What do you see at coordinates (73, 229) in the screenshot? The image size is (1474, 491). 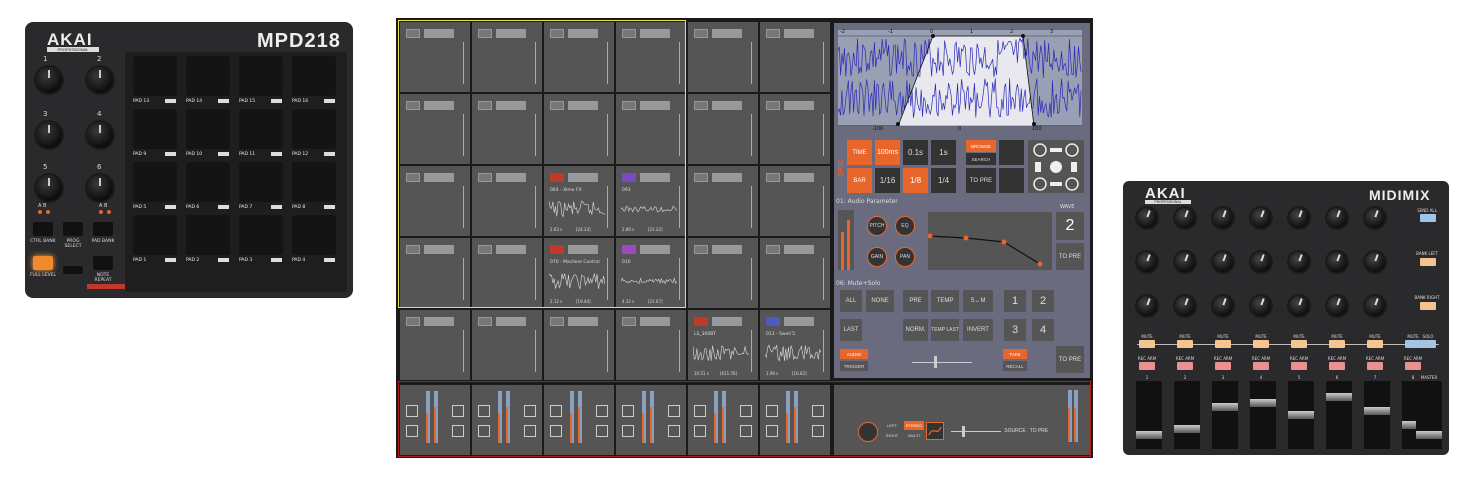 I see `prog-select-button` at bounding box center [73, 229].